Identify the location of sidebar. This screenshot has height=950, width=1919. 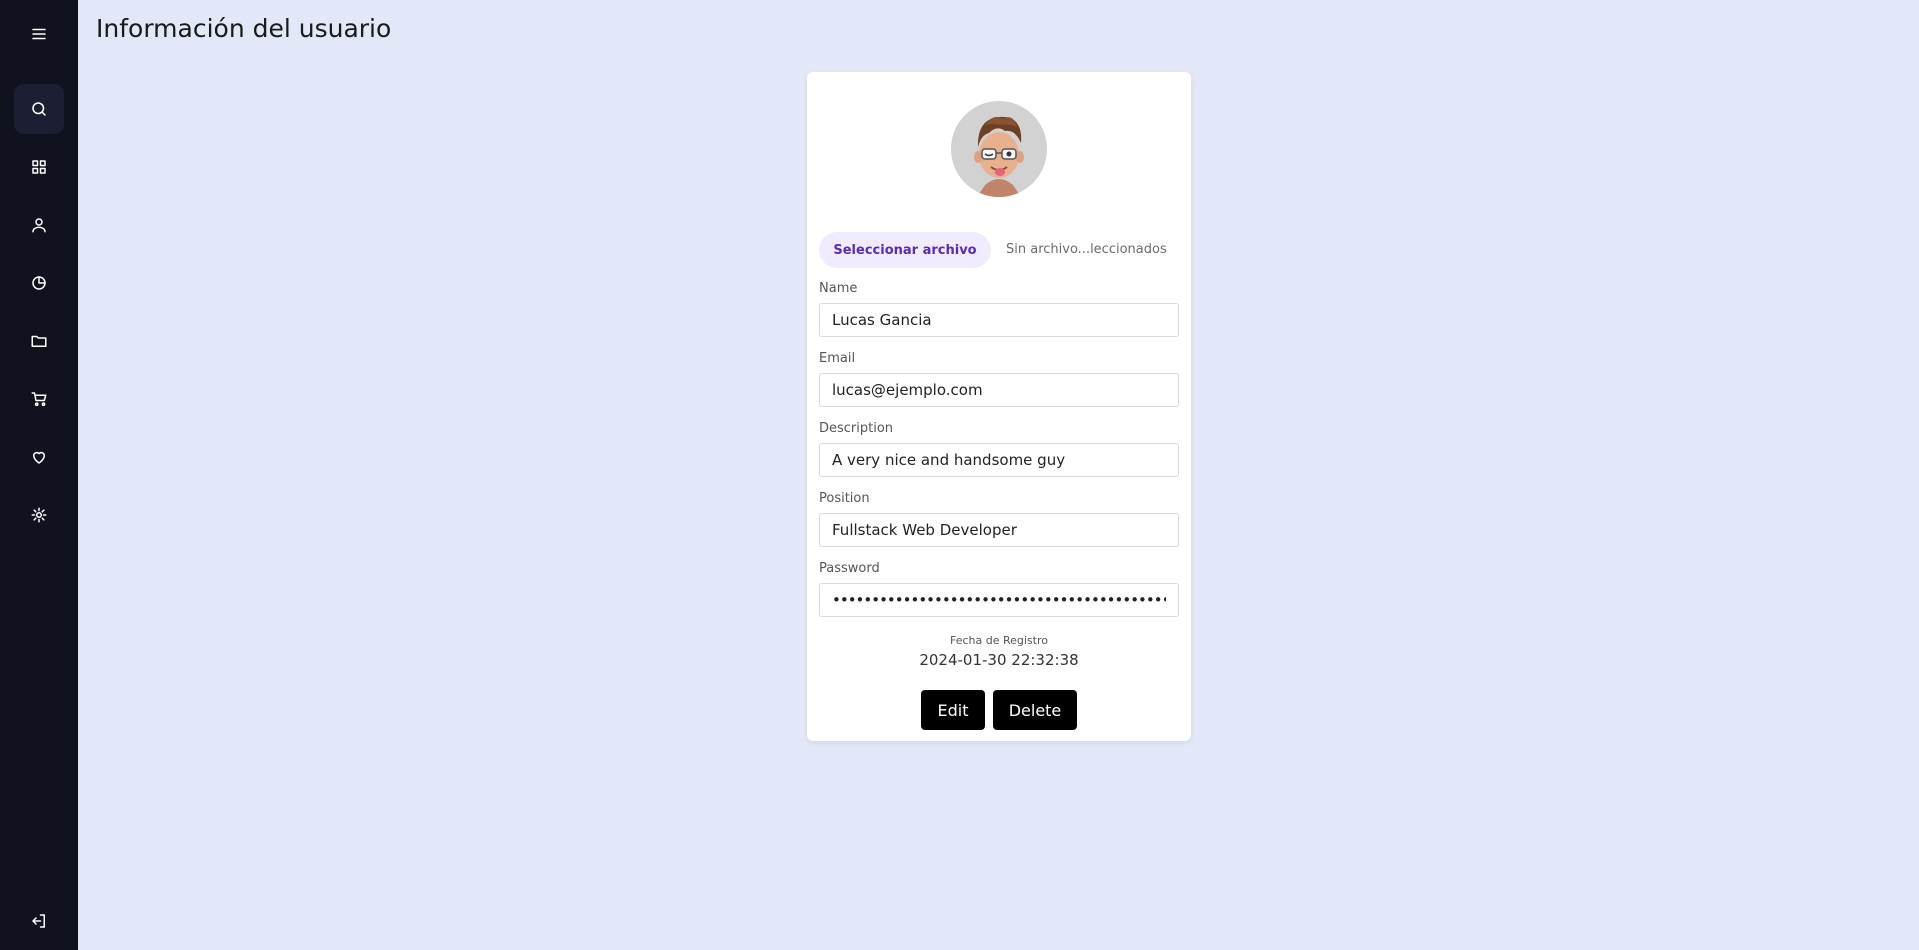
(39, 475).